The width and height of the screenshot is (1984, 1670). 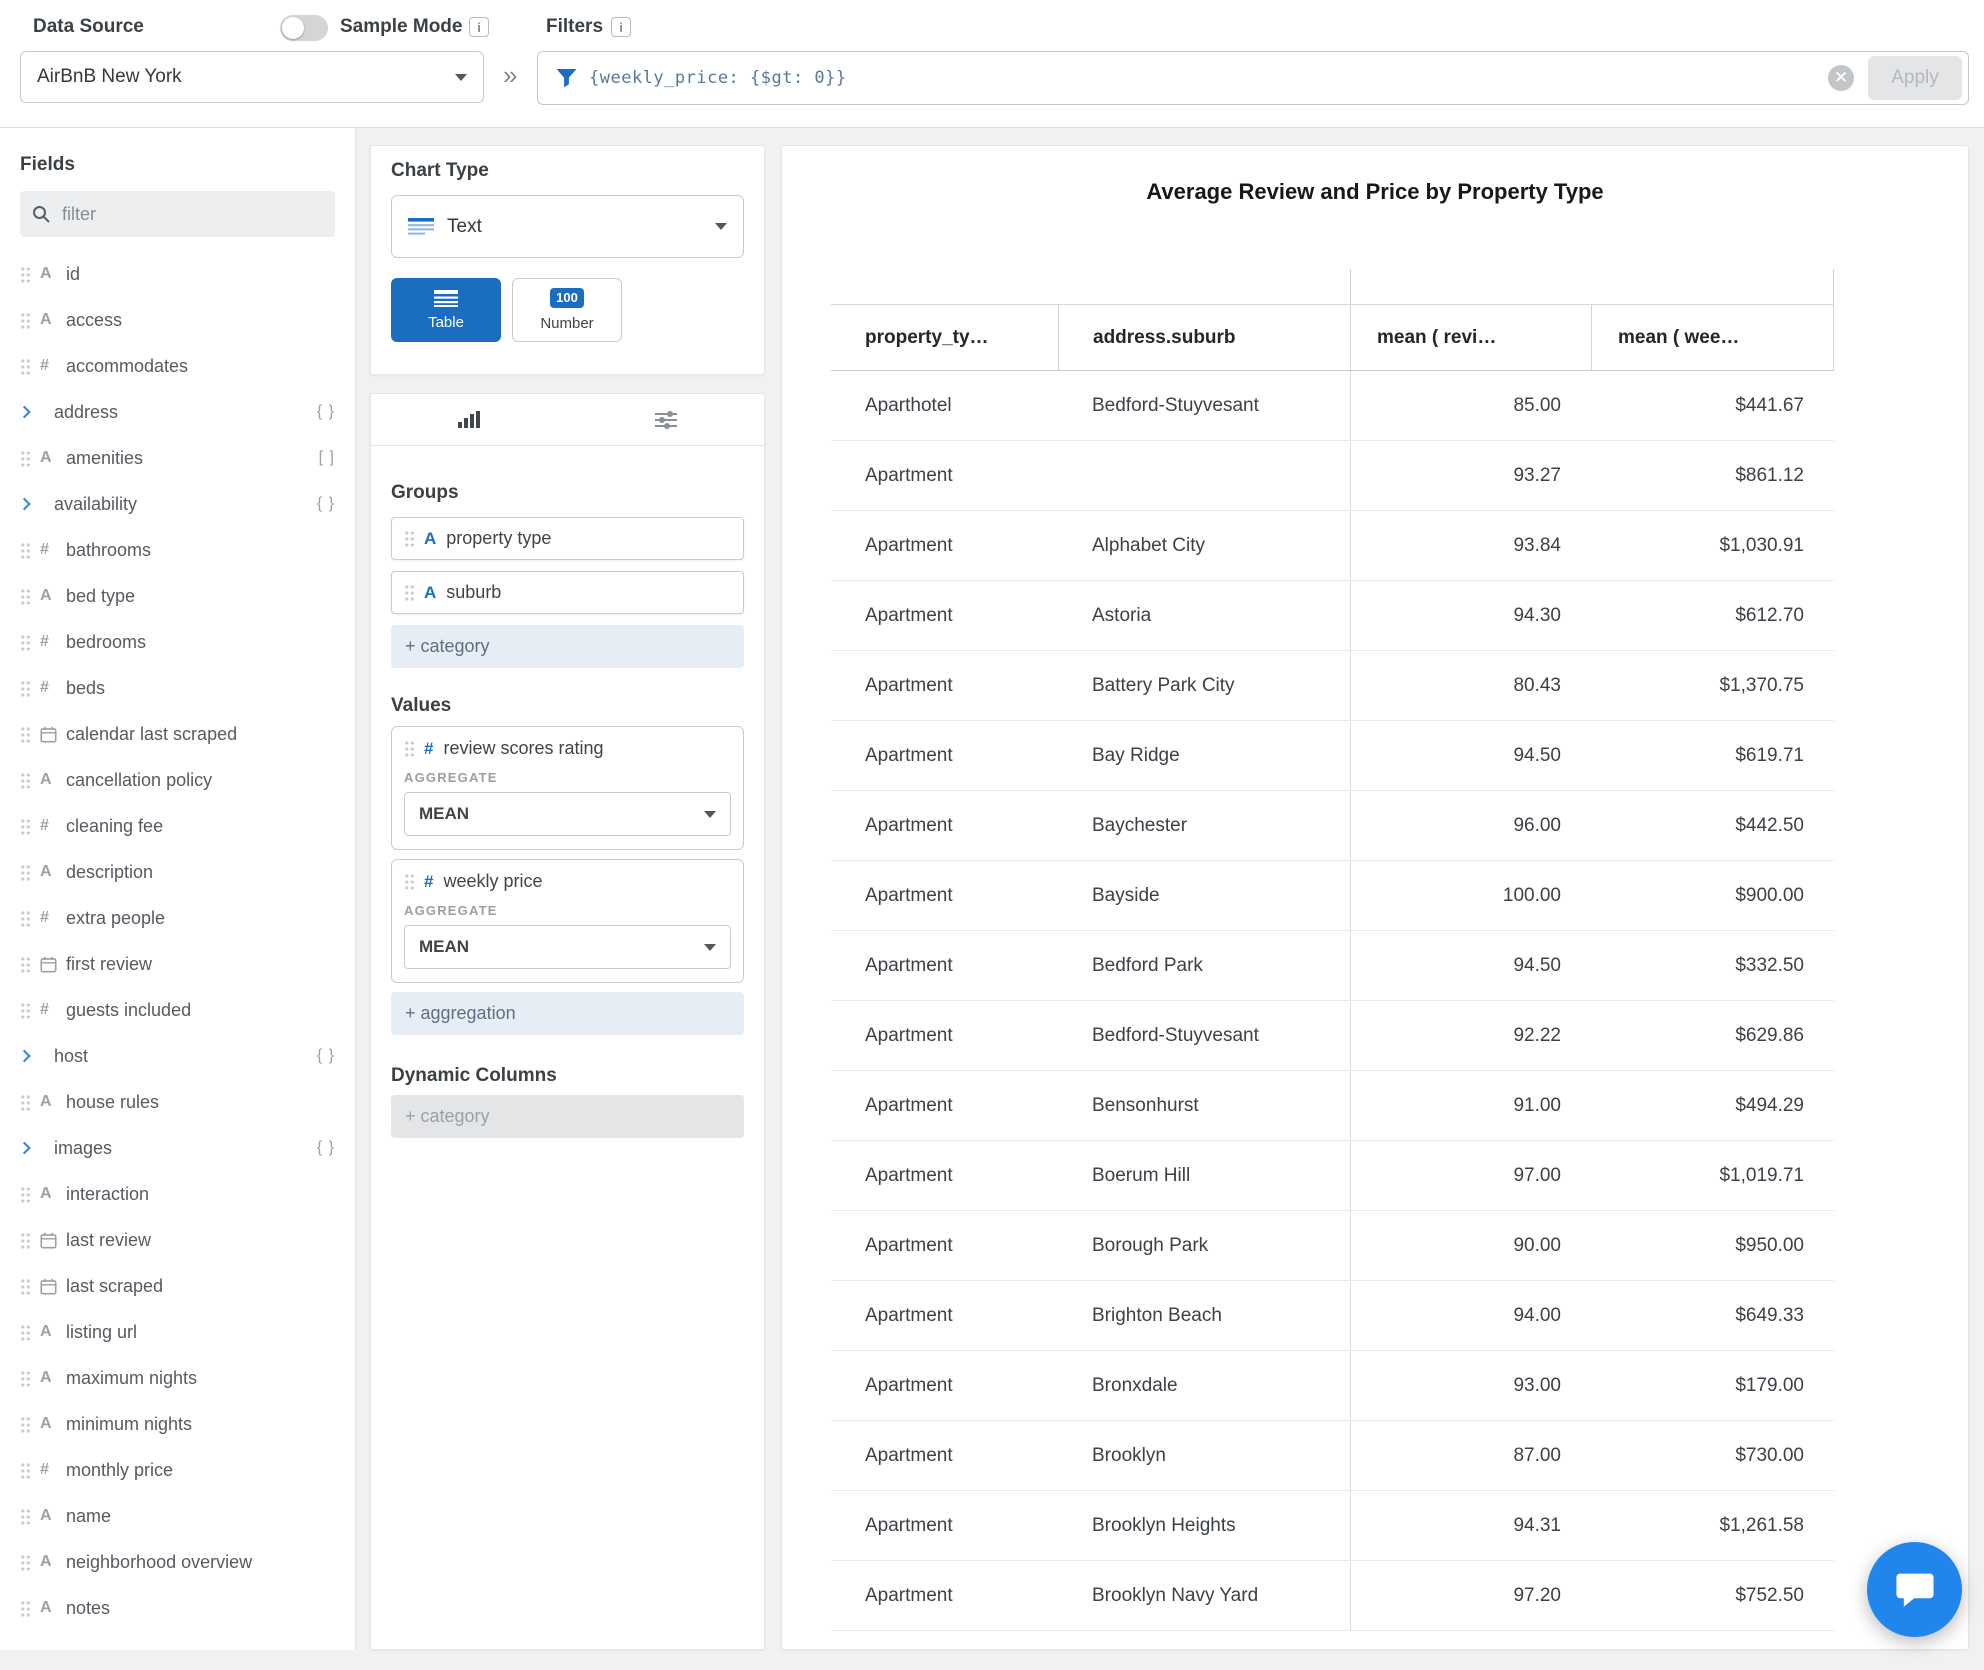 I want to click on field-item: Aminimum nights, so click(x=177, y=1424).